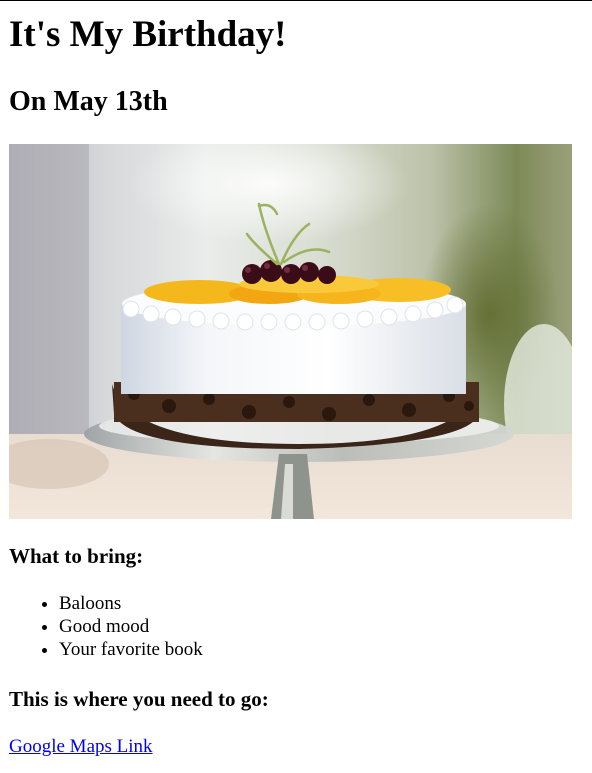  Describe the element at coordinates (139, 699) in the screenshot. I see `directions-heading: This is where you need to go:` at that location.